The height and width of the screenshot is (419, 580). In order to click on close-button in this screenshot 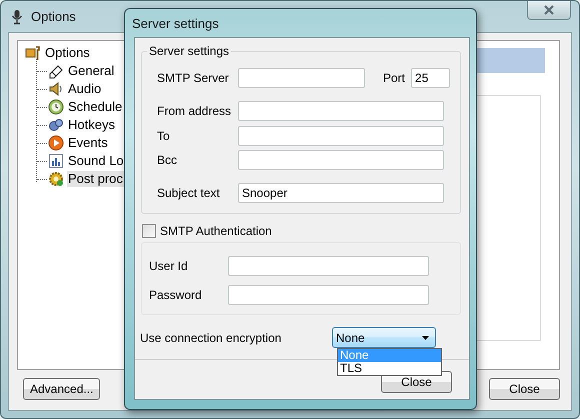, I will do `click(549, 10)`.